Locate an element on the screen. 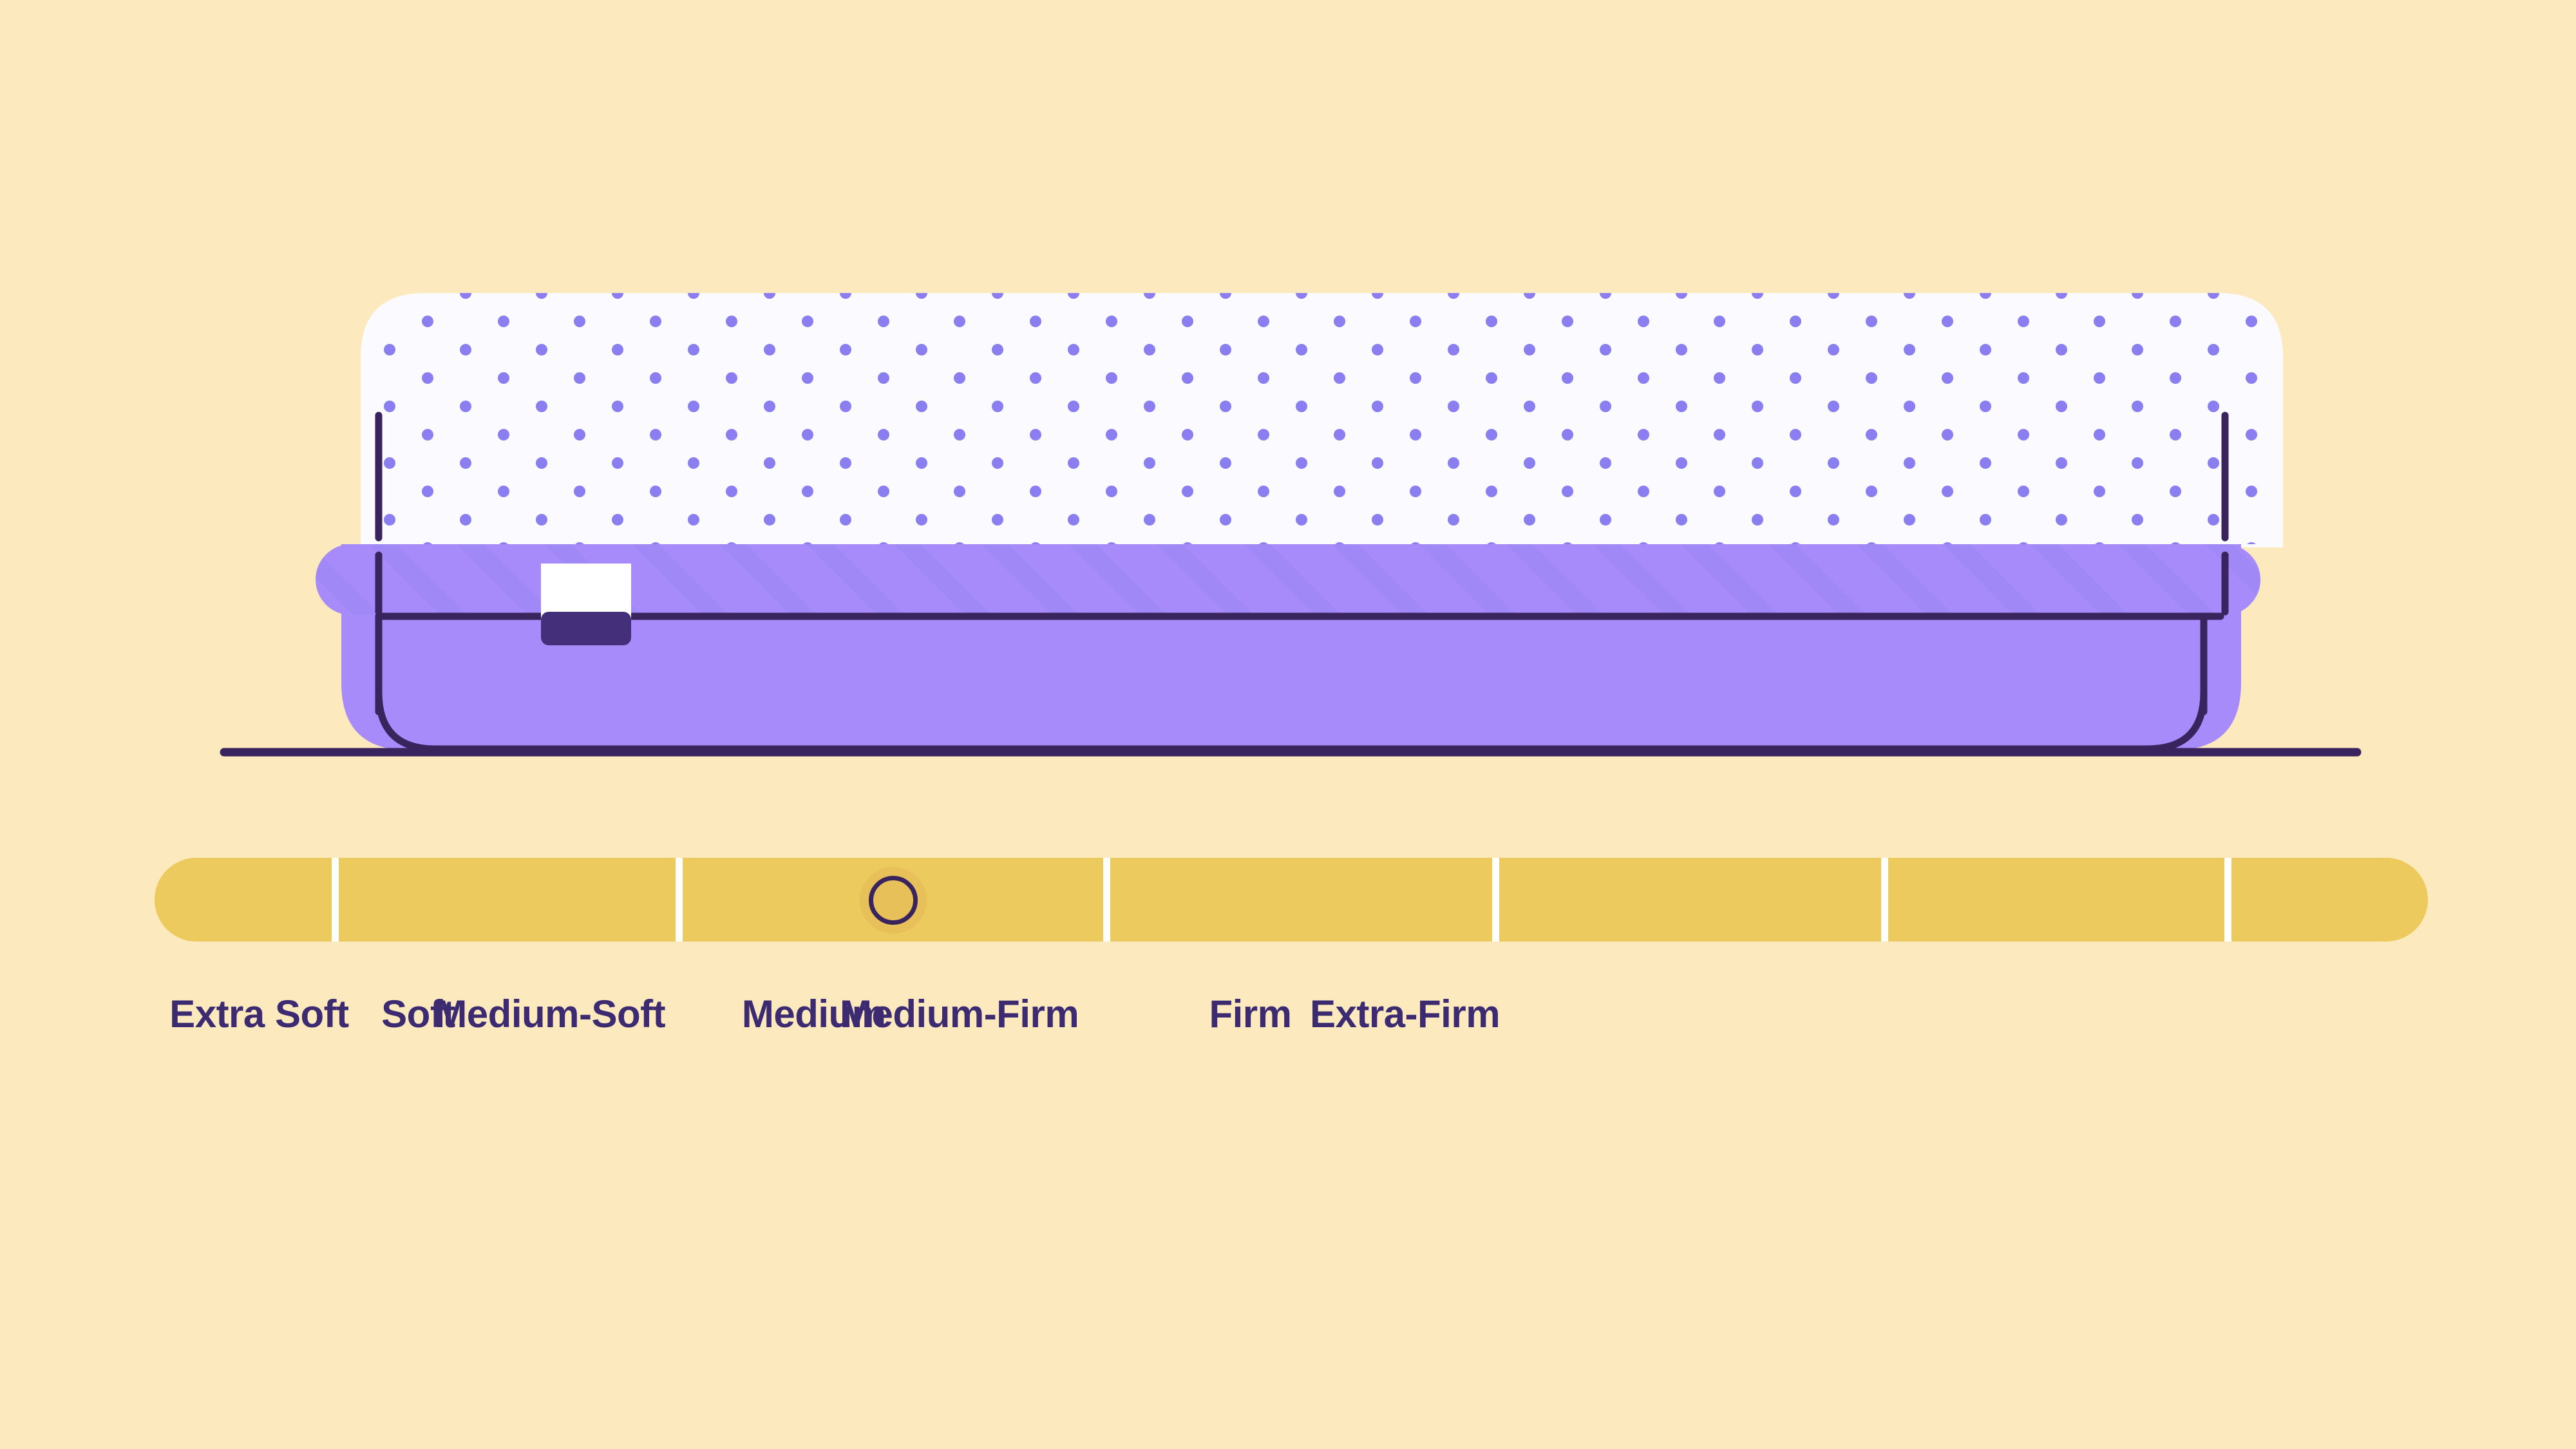 The height and width of the screenshot is (1449, 2576). slider-track is located at coordinates (1291, 900).